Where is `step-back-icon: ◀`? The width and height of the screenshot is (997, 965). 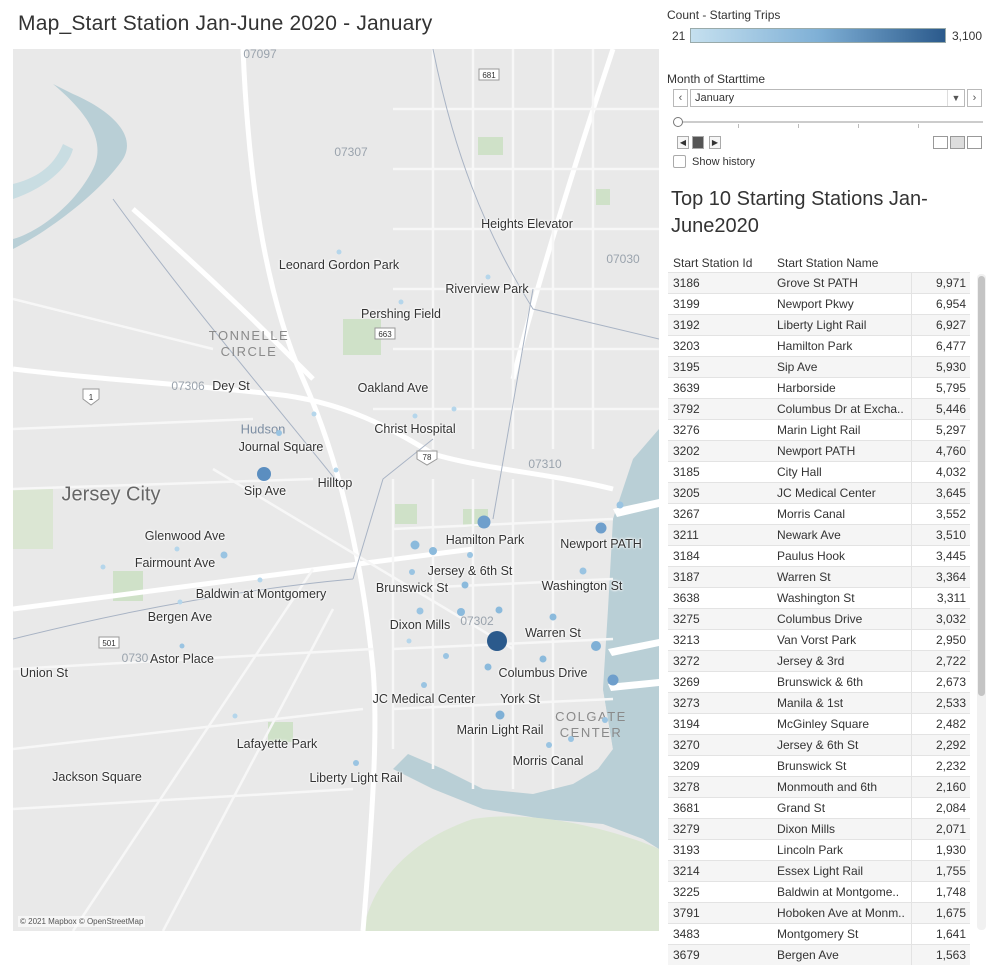 step-back-icon: ◀ is located at coordinates (683, 142).